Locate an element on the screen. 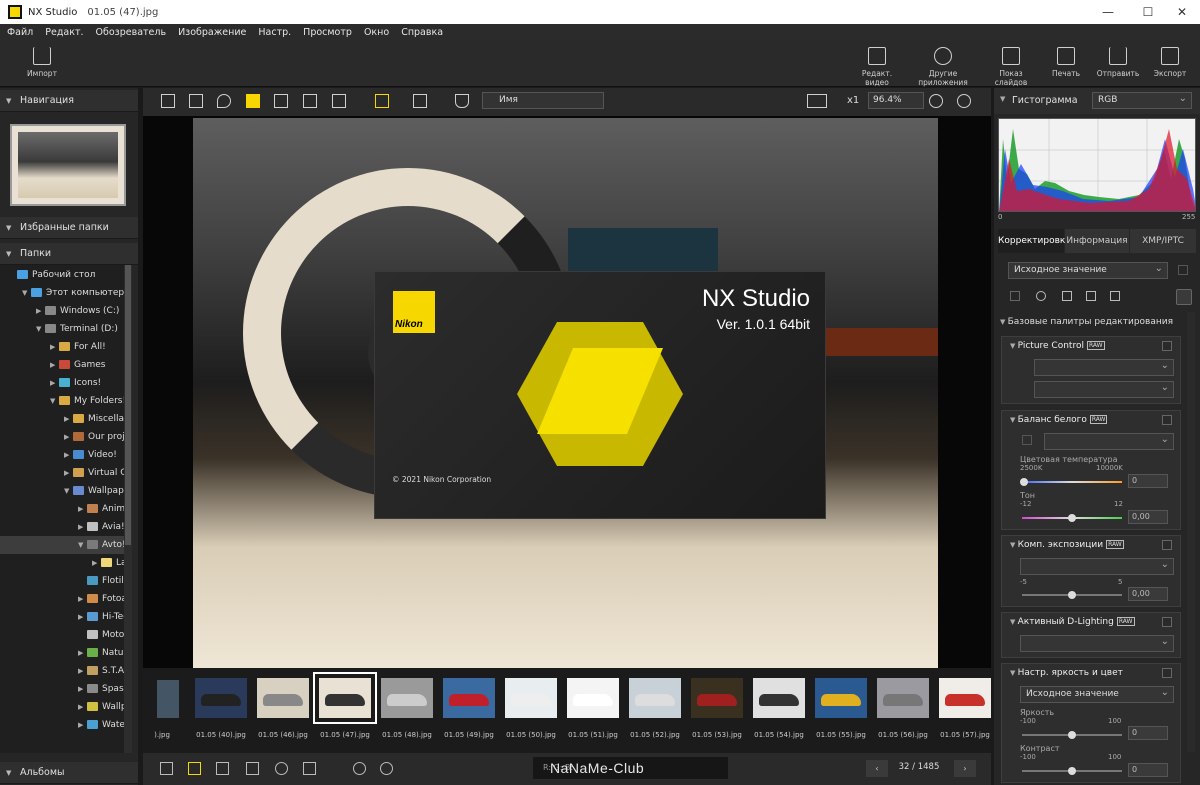 This screenshot has width=1200, height=785. menu-browser: Обозреватель is located at coordinates (130, 32).